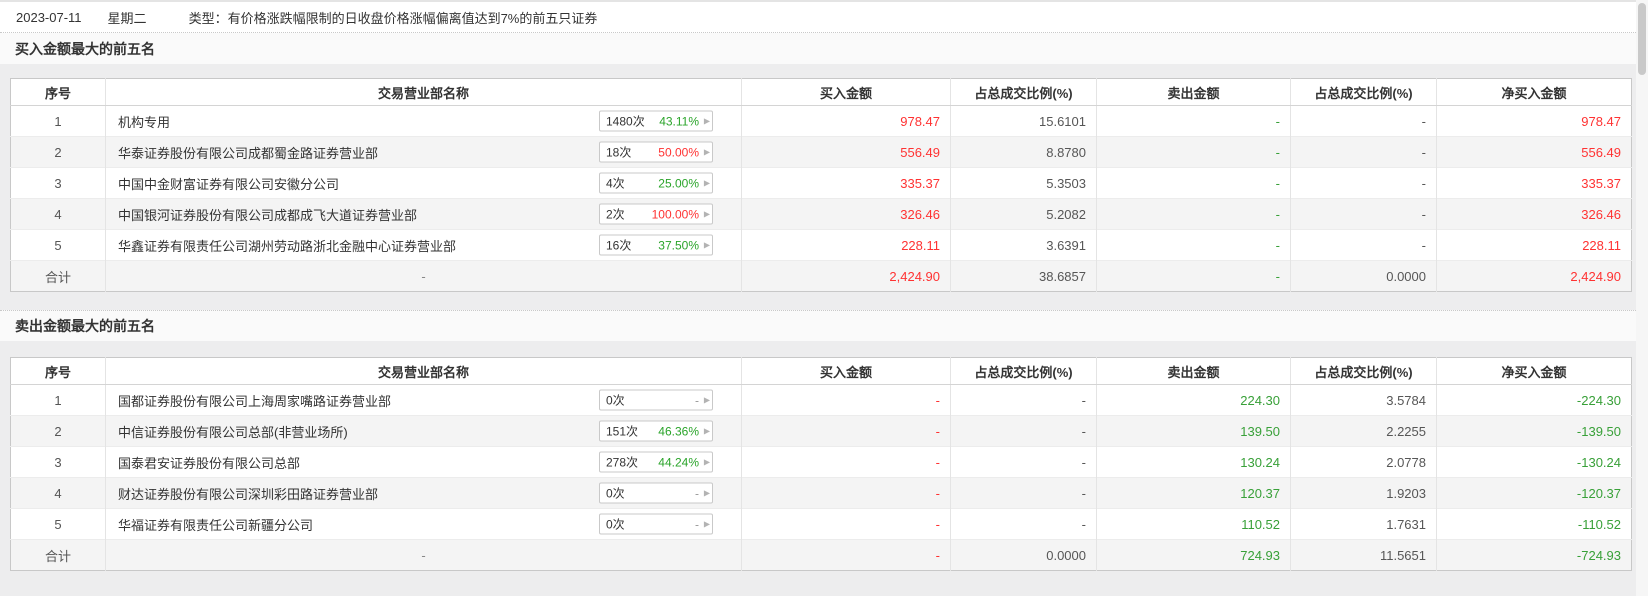 The image size is (1648, 596). What do you see at coordinates (268, 215) in the screenshot?
I see `branch-name: 中国银河证券股份有限公司成都成飞大道证券营业部` at bounding box center [268, 215].